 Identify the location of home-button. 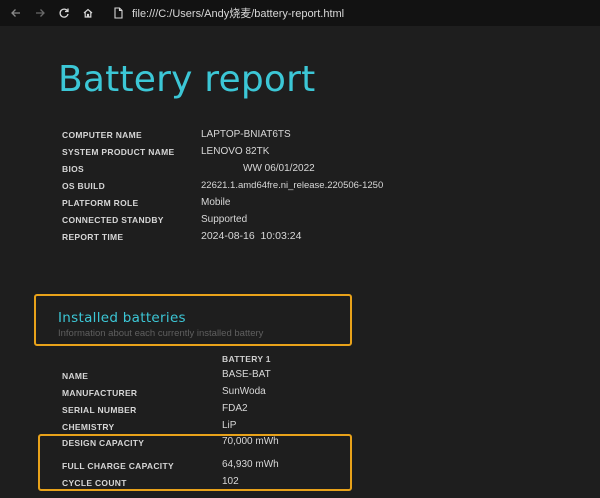
(88, 13).